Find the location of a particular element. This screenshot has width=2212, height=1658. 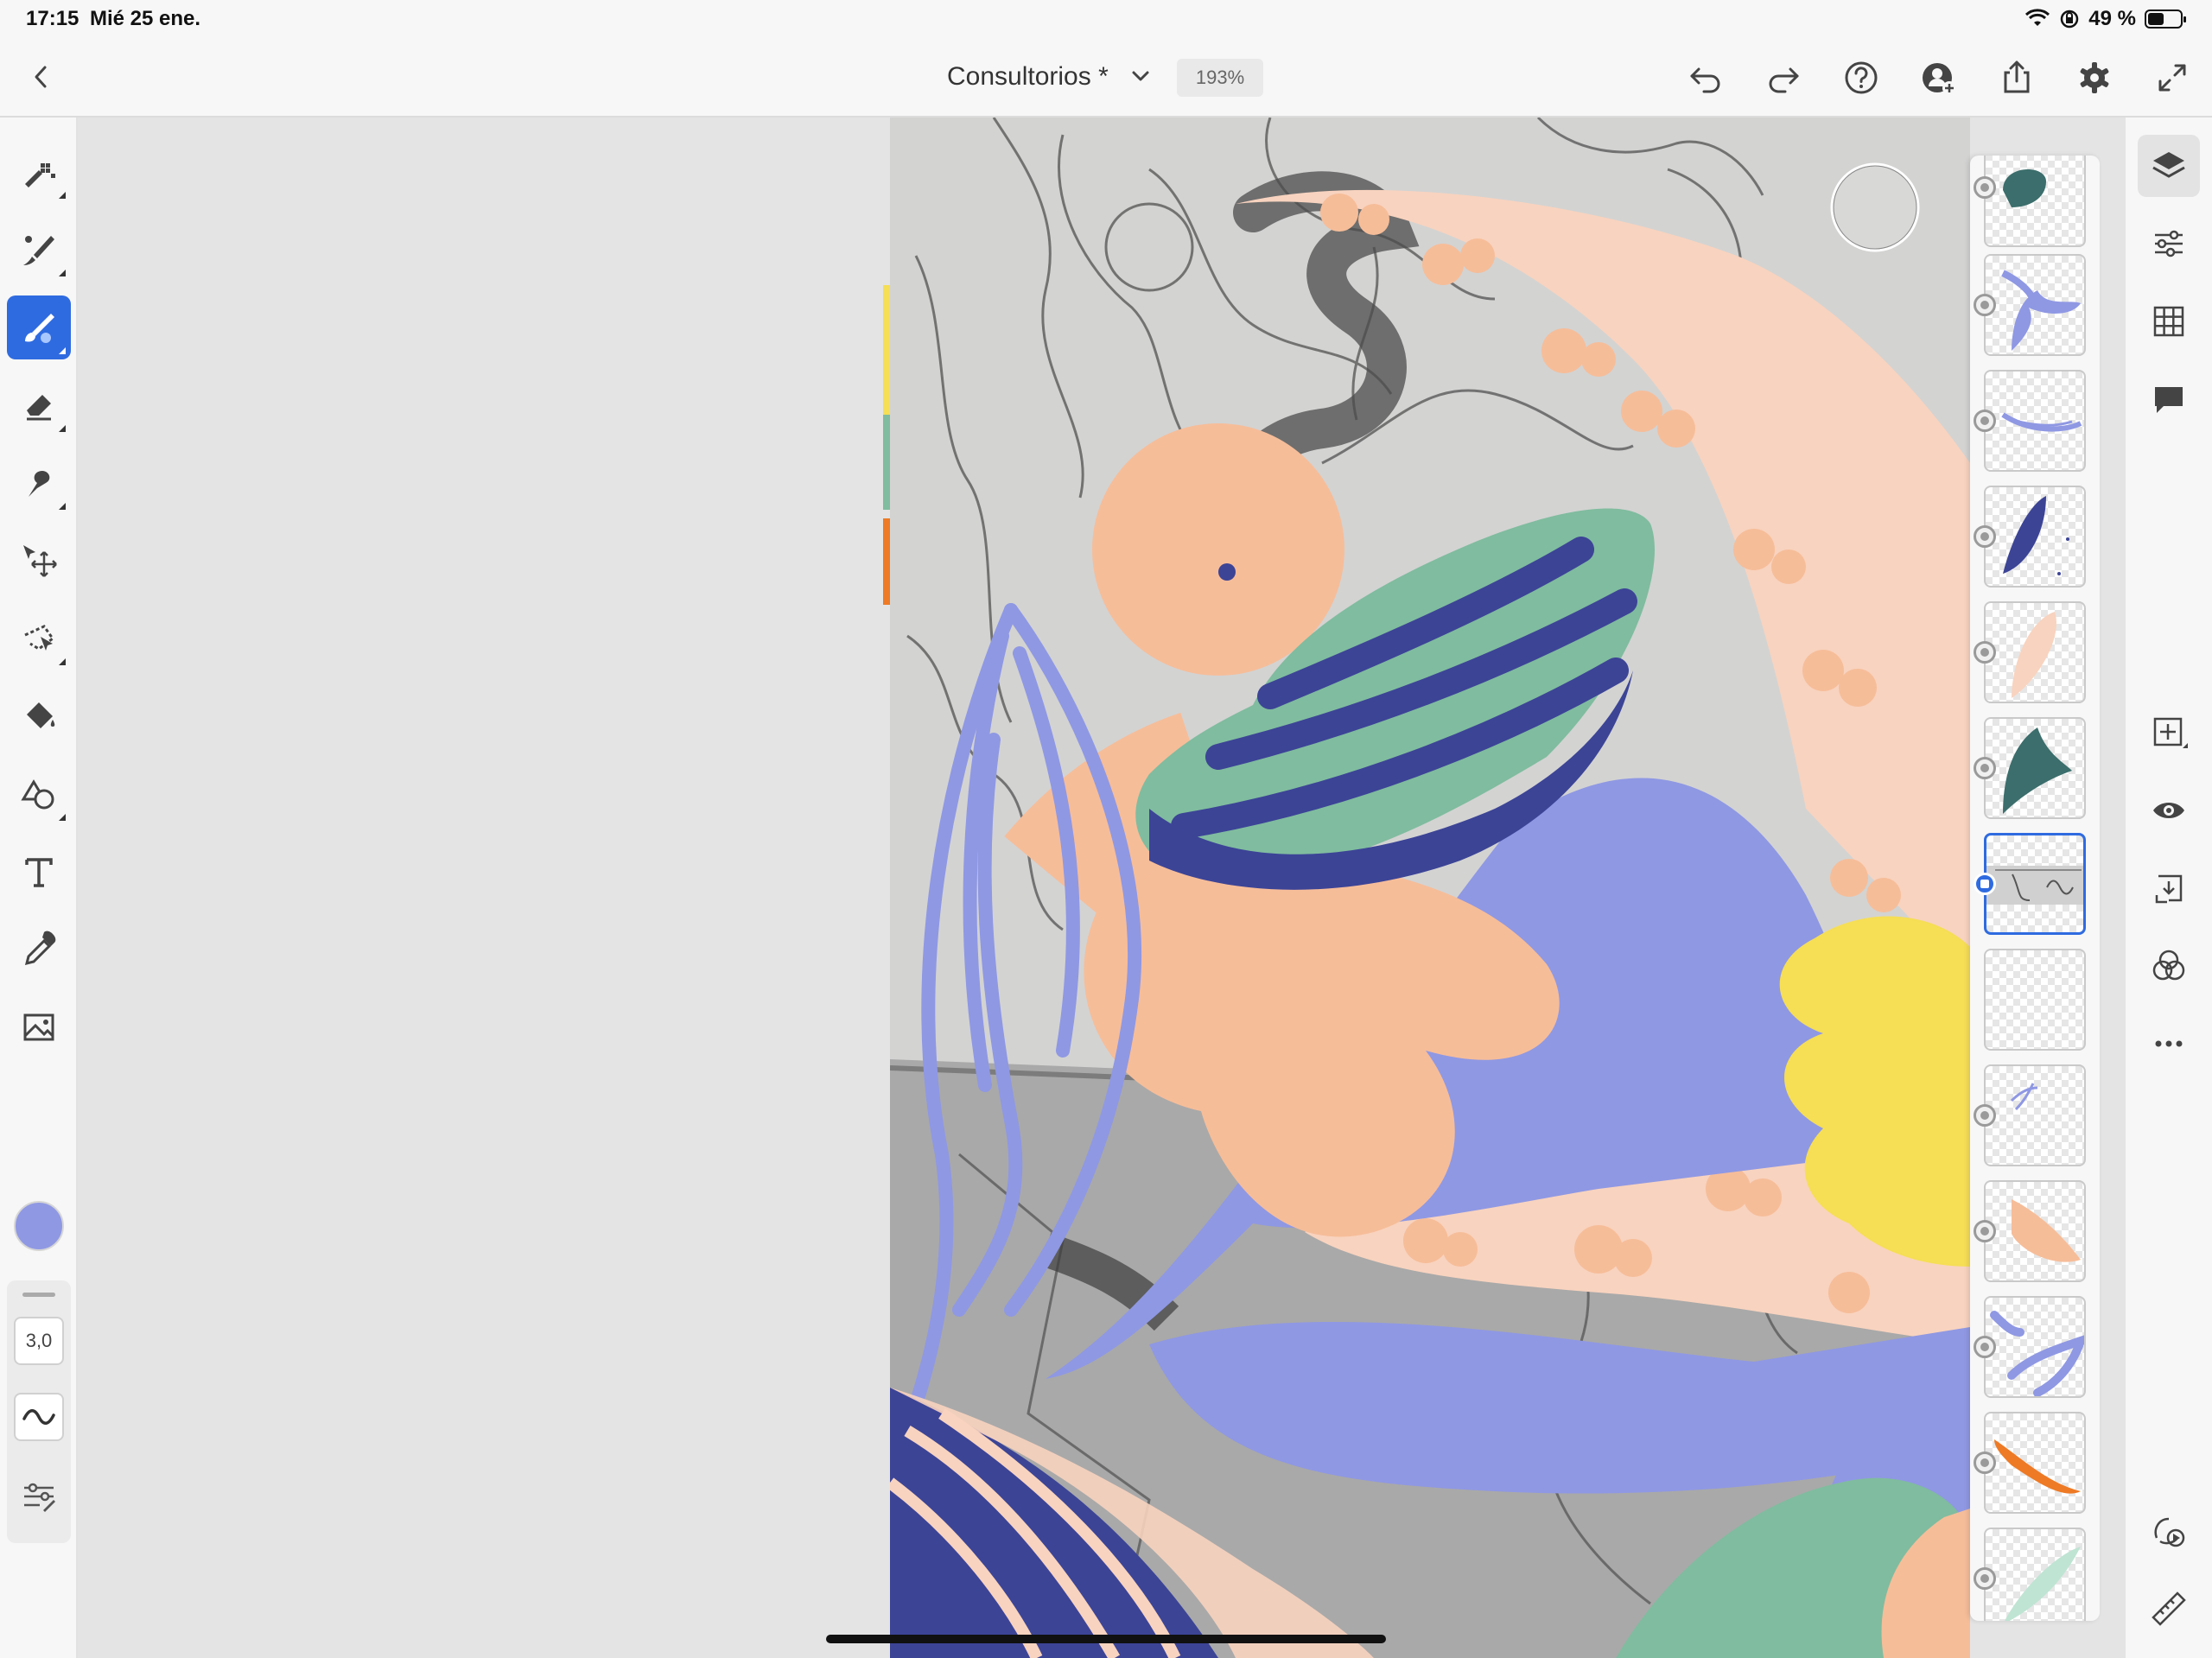

ruler-button is located at coordinates (2169, 1609).